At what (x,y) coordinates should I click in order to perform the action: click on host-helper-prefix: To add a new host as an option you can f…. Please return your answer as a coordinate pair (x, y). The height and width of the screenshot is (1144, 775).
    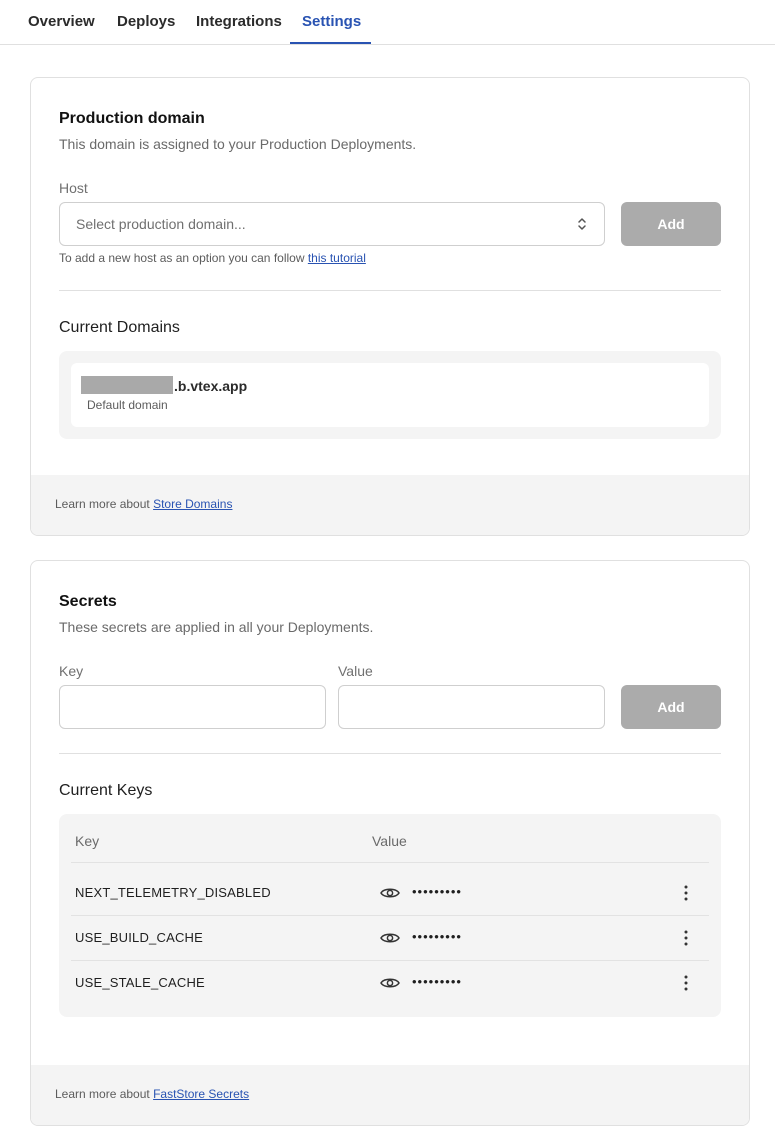
    Looking at the image, I should click on (182, 258).